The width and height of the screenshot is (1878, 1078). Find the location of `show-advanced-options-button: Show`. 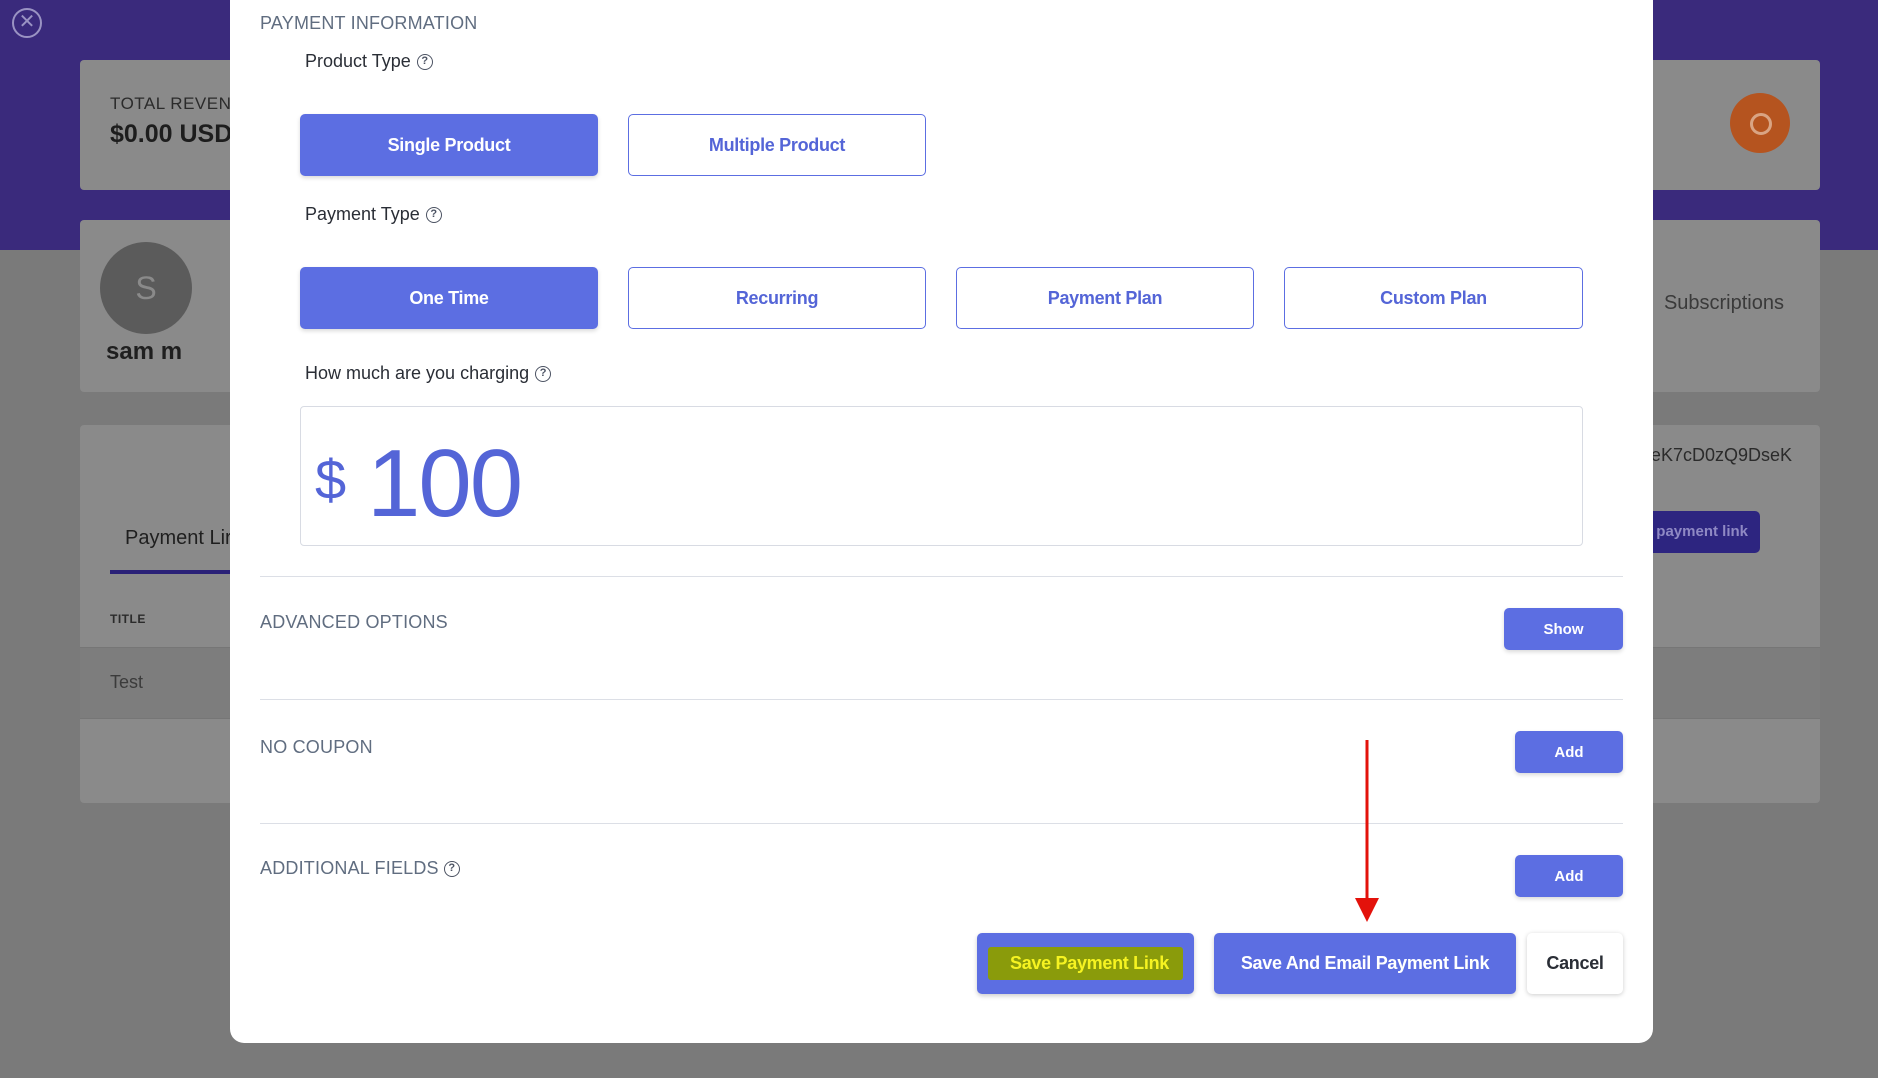

show-advanced-options-button: Show is located at coordinates (1563, 629).